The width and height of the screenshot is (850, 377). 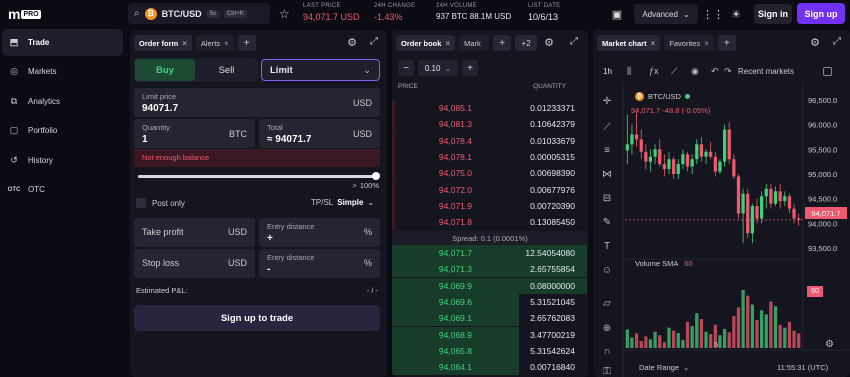 I want to click on take-profit-distance-field: Entry distance + %, so click(x=319, y=232).